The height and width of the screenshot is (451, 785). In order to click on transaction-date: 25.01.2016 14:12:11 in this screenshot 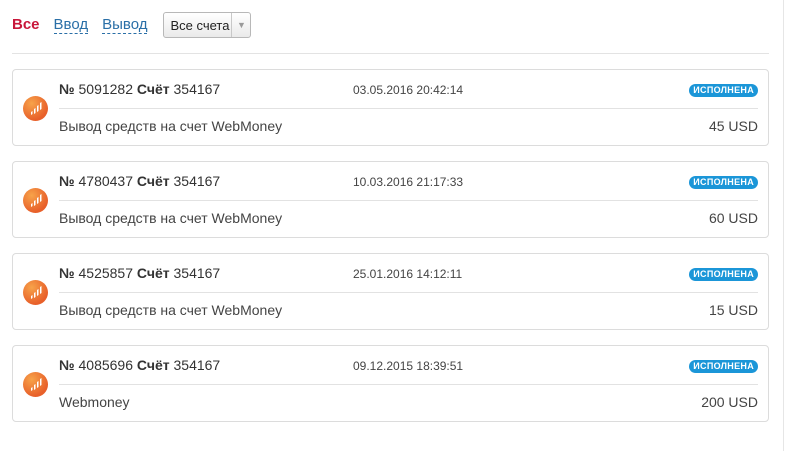, I will do `click(408, 274)`.